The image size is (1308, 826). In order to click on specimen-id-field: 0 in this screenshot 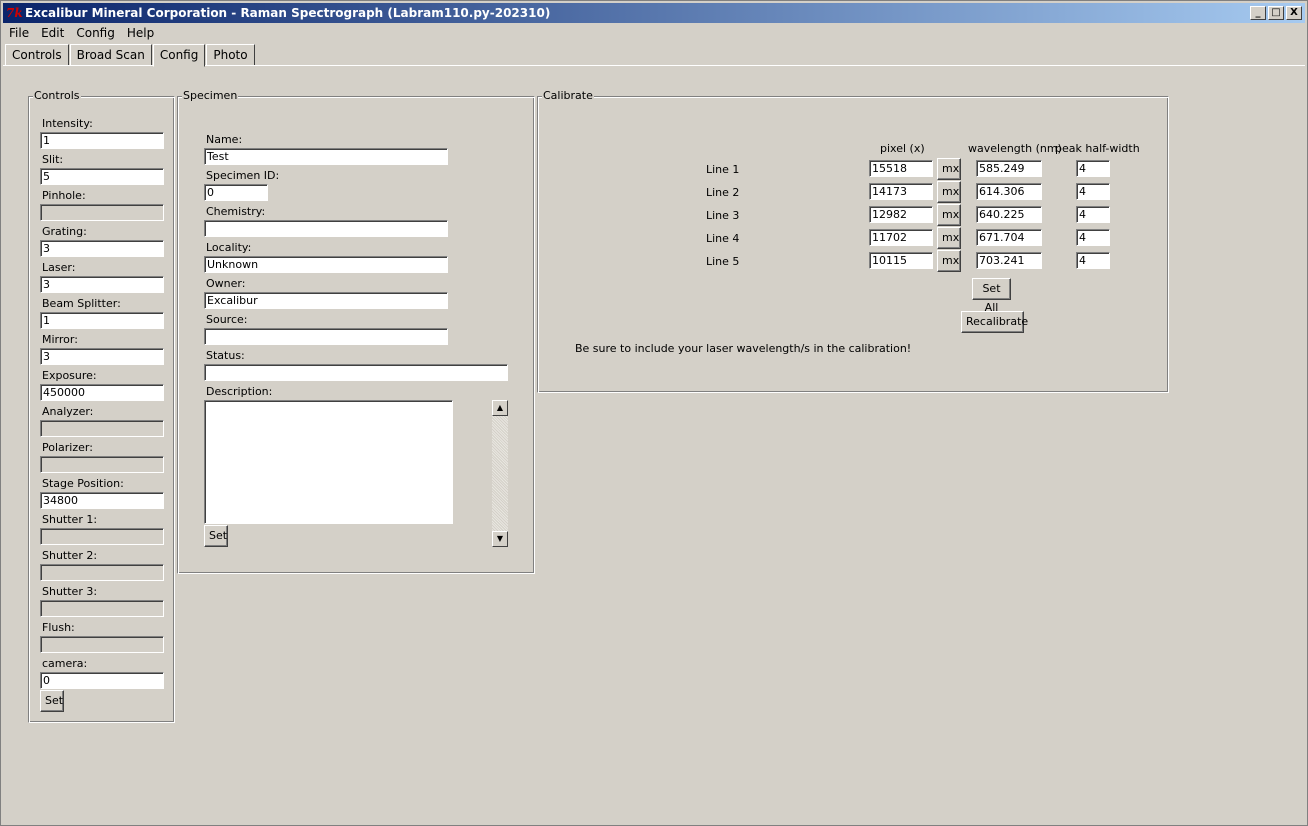, I will do `click(236, 192)`.